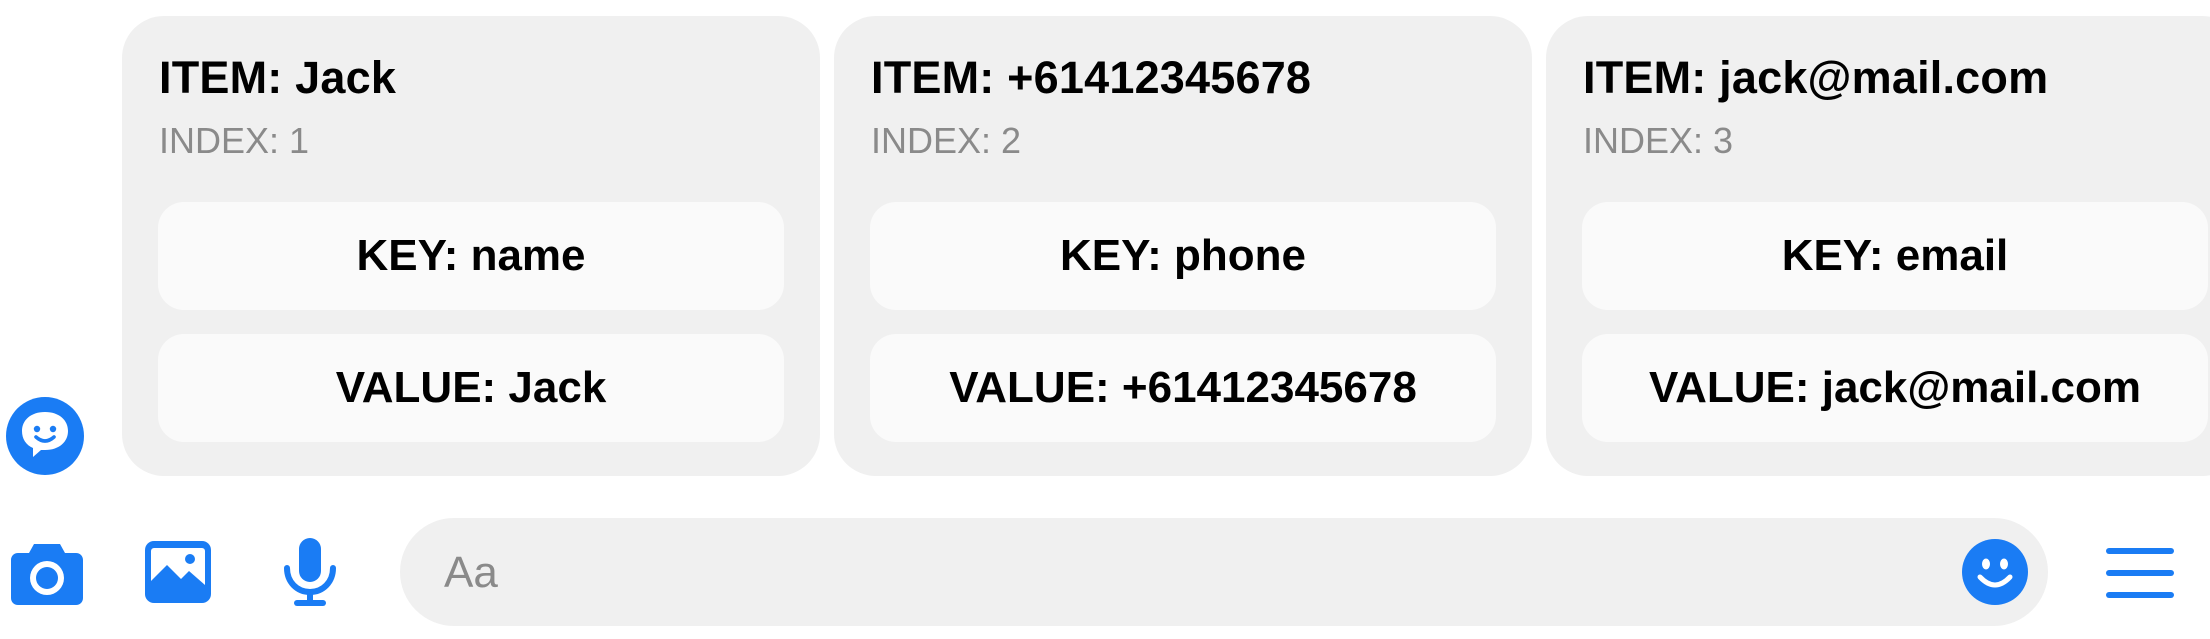 This screenshot has height=639, width=2210. Describe the element at coordinates (1895, 388) in the screenshot. I see `card-value-button: VALUE: jack@mail.com` at that location.